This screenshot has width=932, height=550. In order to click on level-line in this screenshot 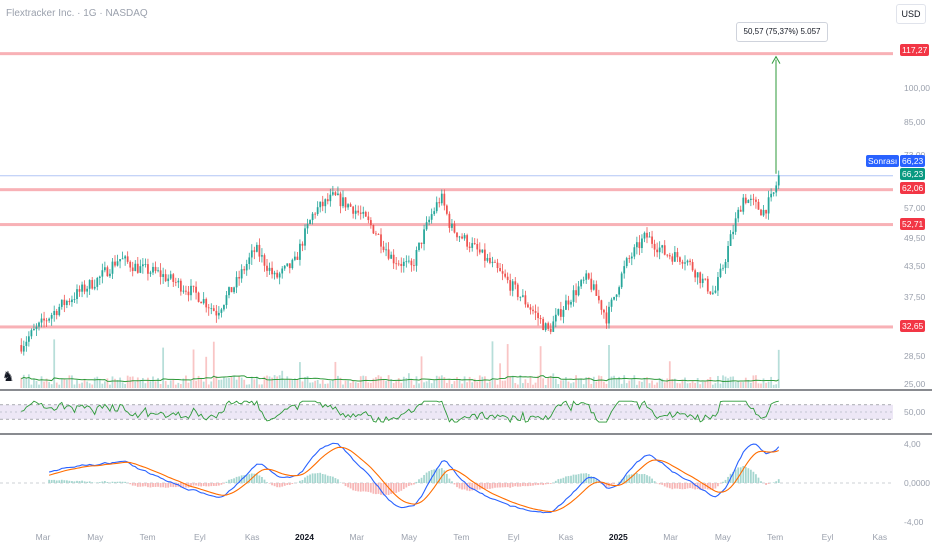, I will do `click(446, 225)`.